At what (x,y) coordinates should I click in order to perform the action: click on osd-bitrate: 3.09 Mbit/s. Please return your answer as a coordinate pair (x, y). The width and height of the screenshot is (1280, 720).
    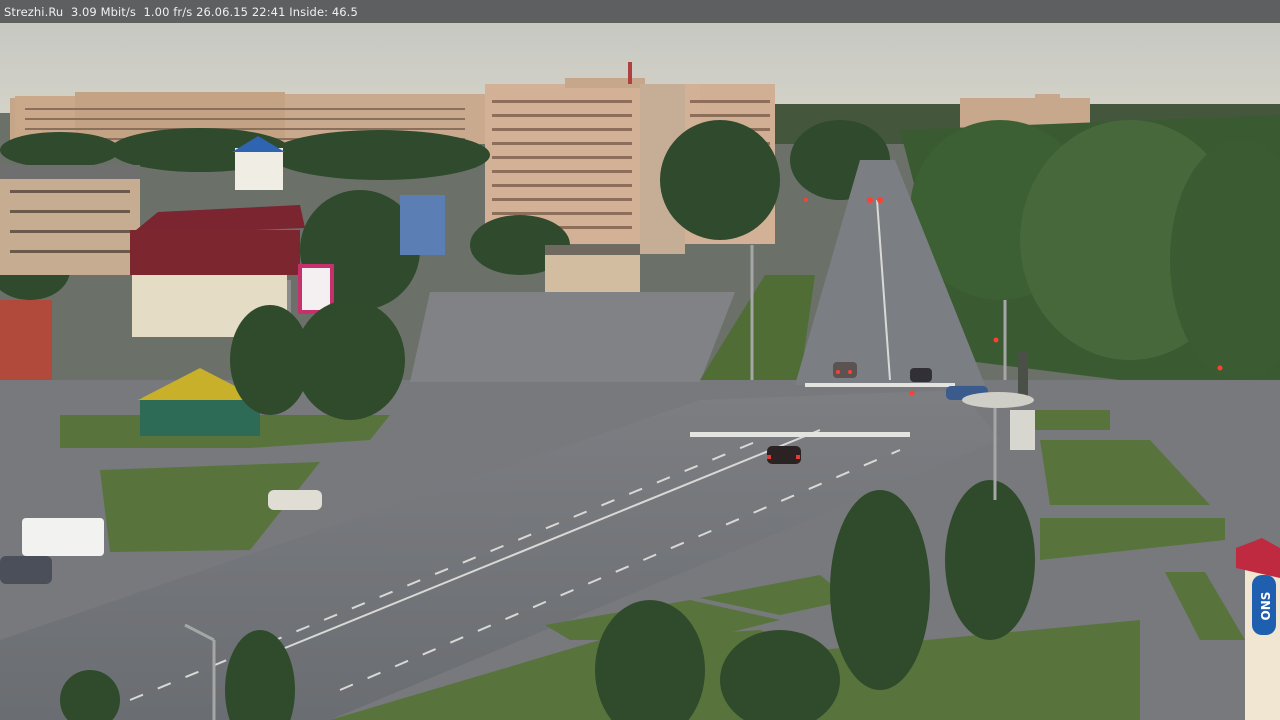
    Looking at the image, I should click on (103, 11).